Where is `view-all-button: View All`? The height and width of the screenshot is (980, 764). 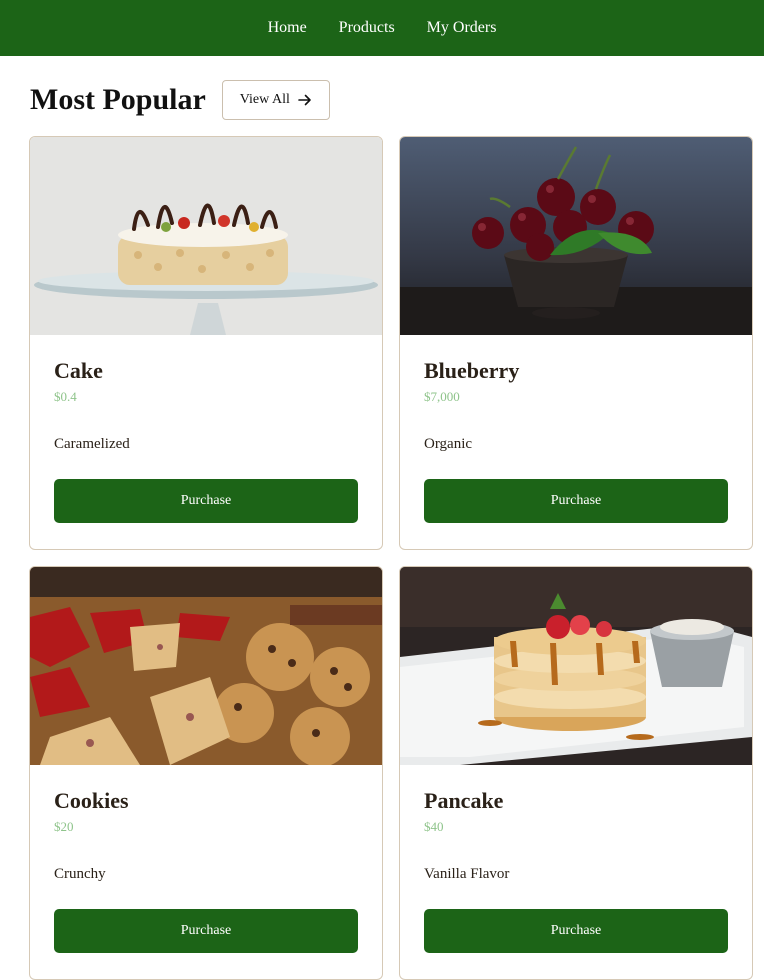
view-all-button: View All is located at coordinates (275, 100).